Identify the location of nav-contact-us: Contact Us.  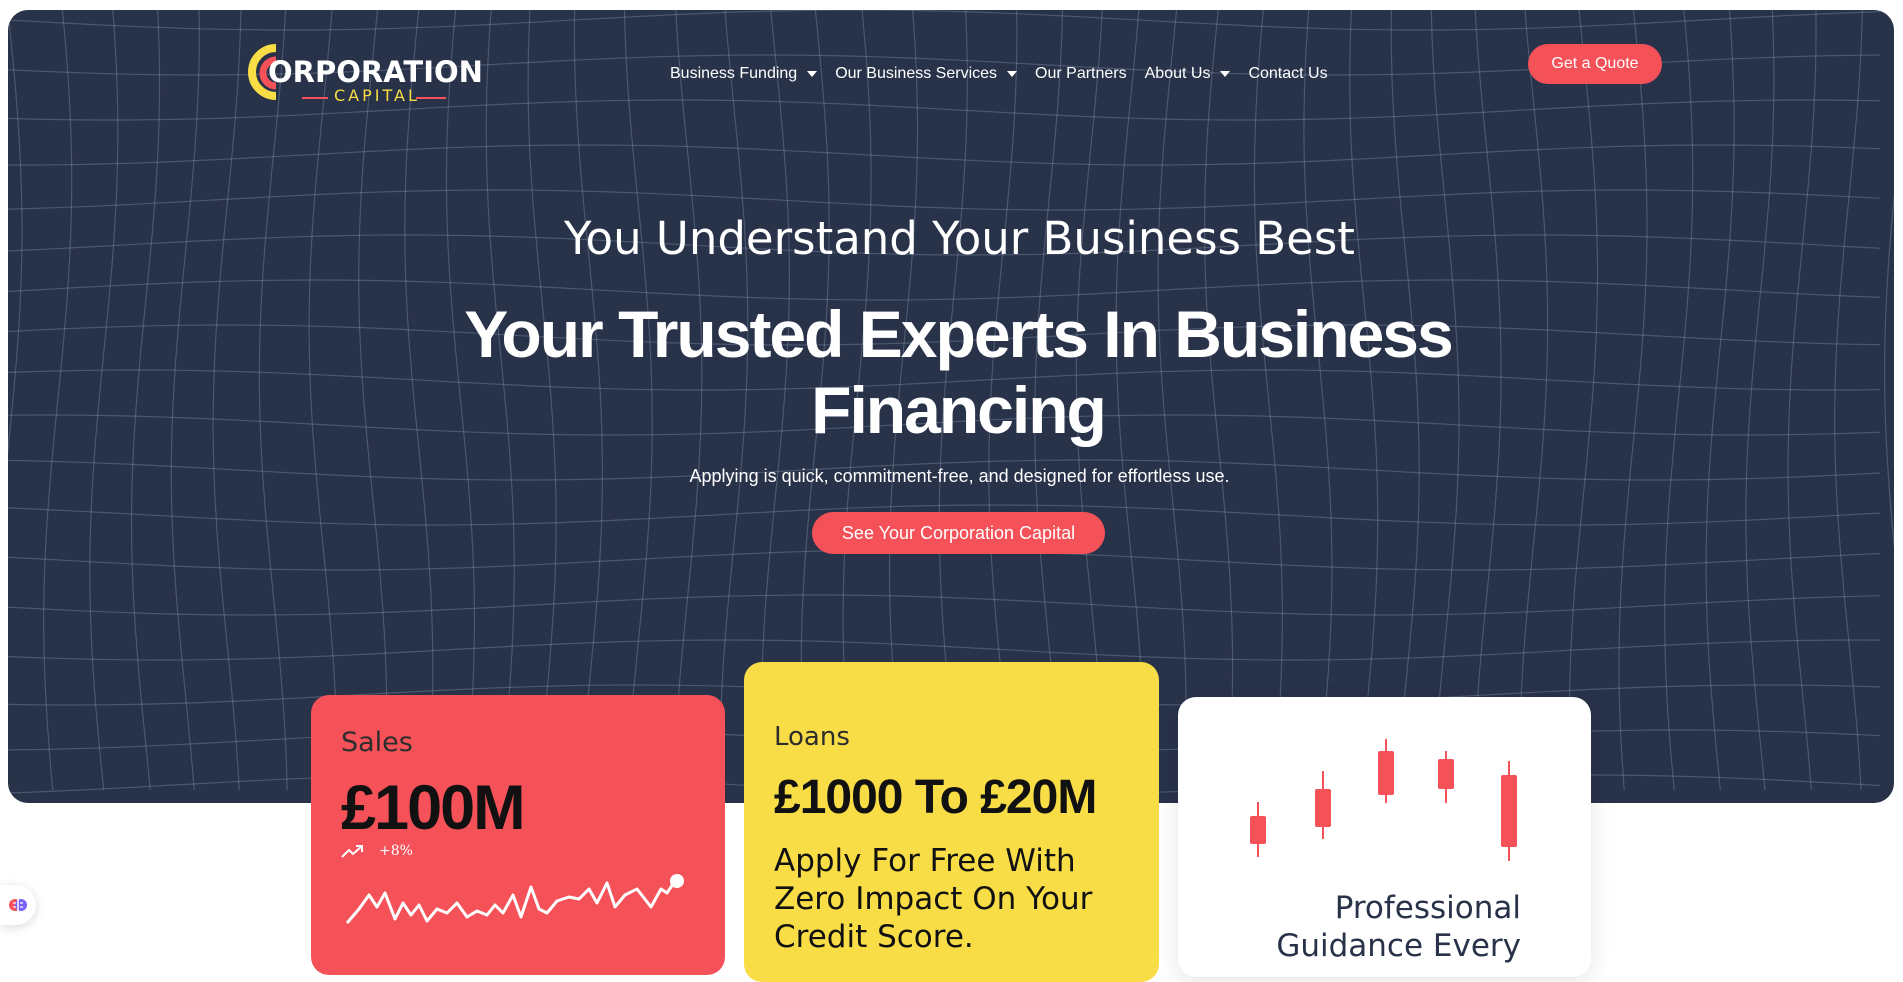
(1287, 74).